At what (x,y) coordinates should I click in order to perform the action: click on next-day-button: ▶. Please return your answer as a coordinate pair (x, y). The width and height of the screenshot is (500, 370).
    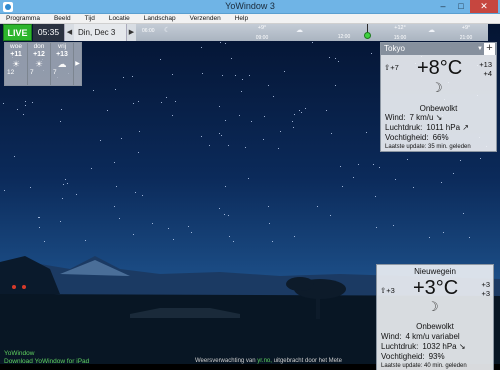
    Looking at the image, I should click on (131, 32).